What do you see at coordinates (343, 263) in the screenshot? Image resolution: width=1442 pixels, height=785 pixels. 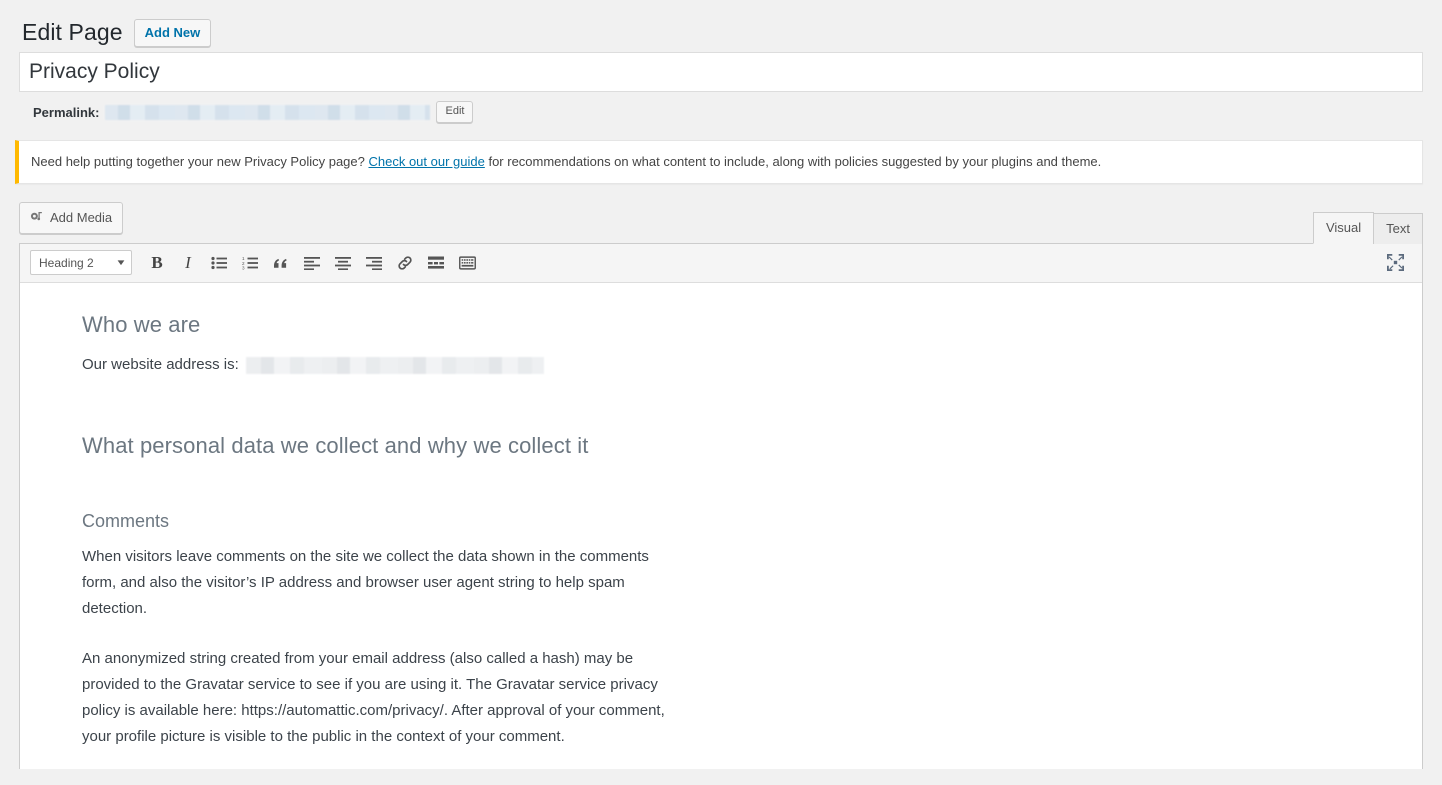 I see `align-center-icon` at bounding box center [343, 263].